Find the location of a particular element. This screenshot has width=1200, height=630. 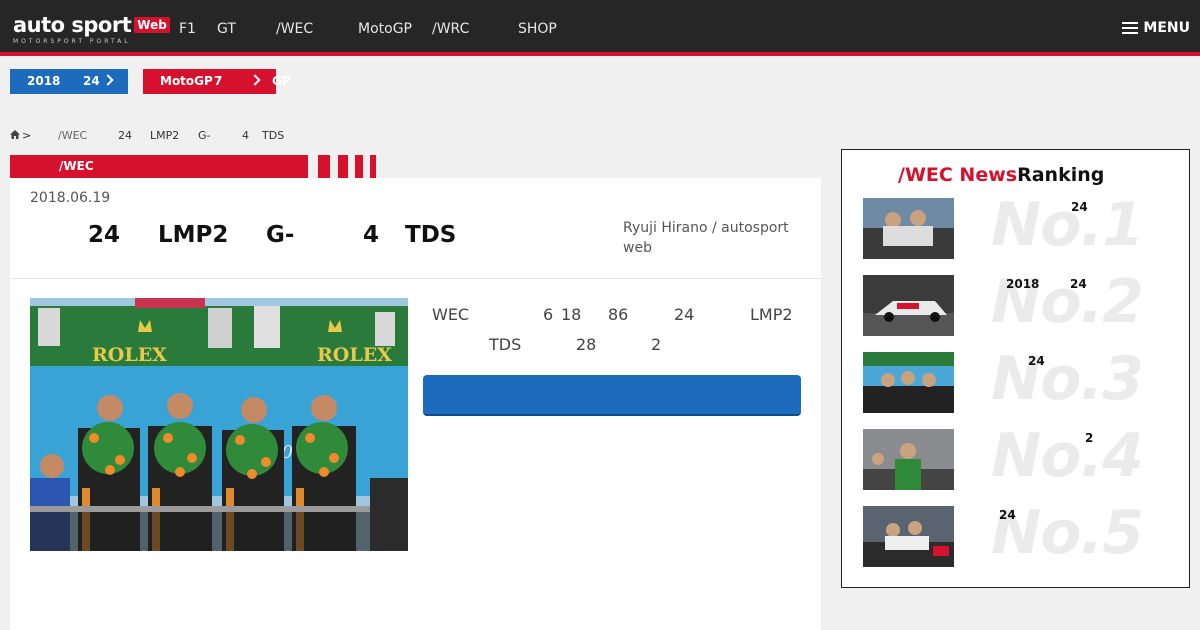

menu-label: MENU is located at coordinates (1166, 28).